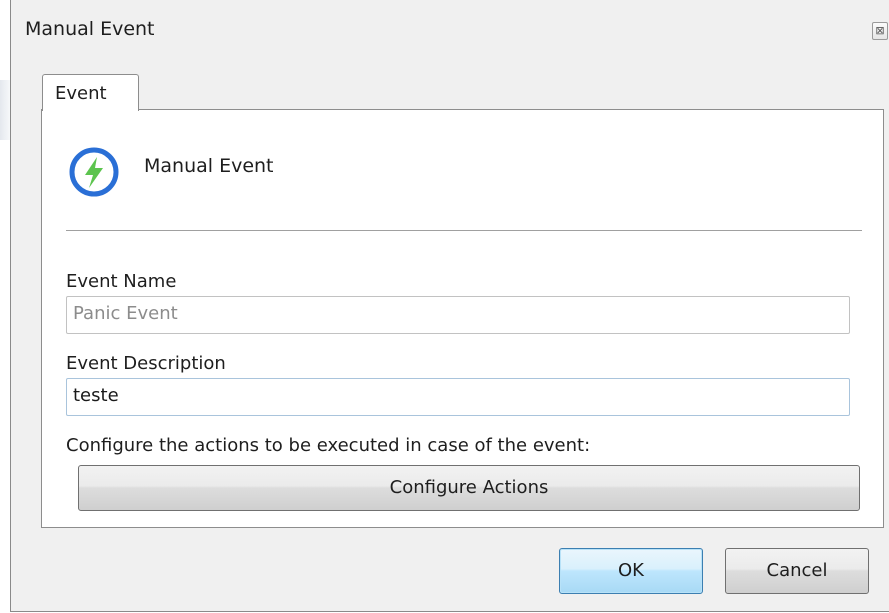 The image size is (889, 613). I want to click on divider, so click(464, 230).